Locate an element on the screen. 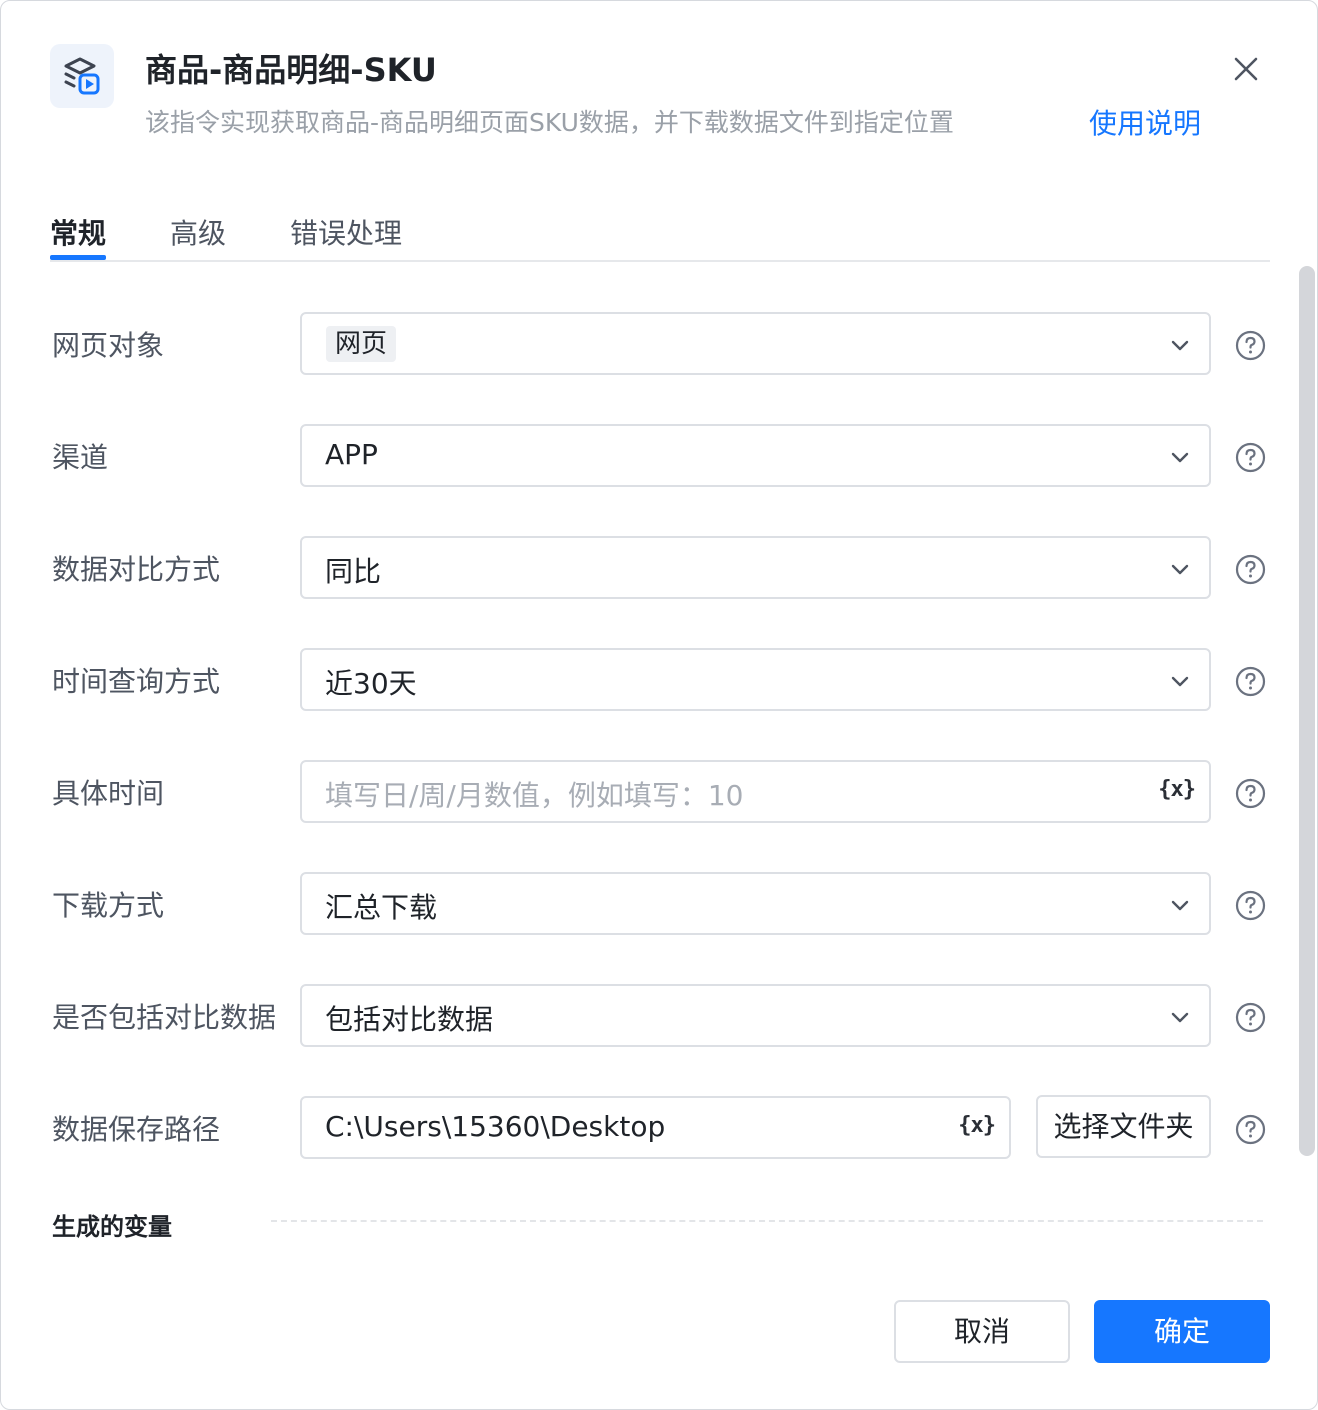  save-path-input: C:\Users\15360\Desktop {x} is located at coordinates (655, 1127).